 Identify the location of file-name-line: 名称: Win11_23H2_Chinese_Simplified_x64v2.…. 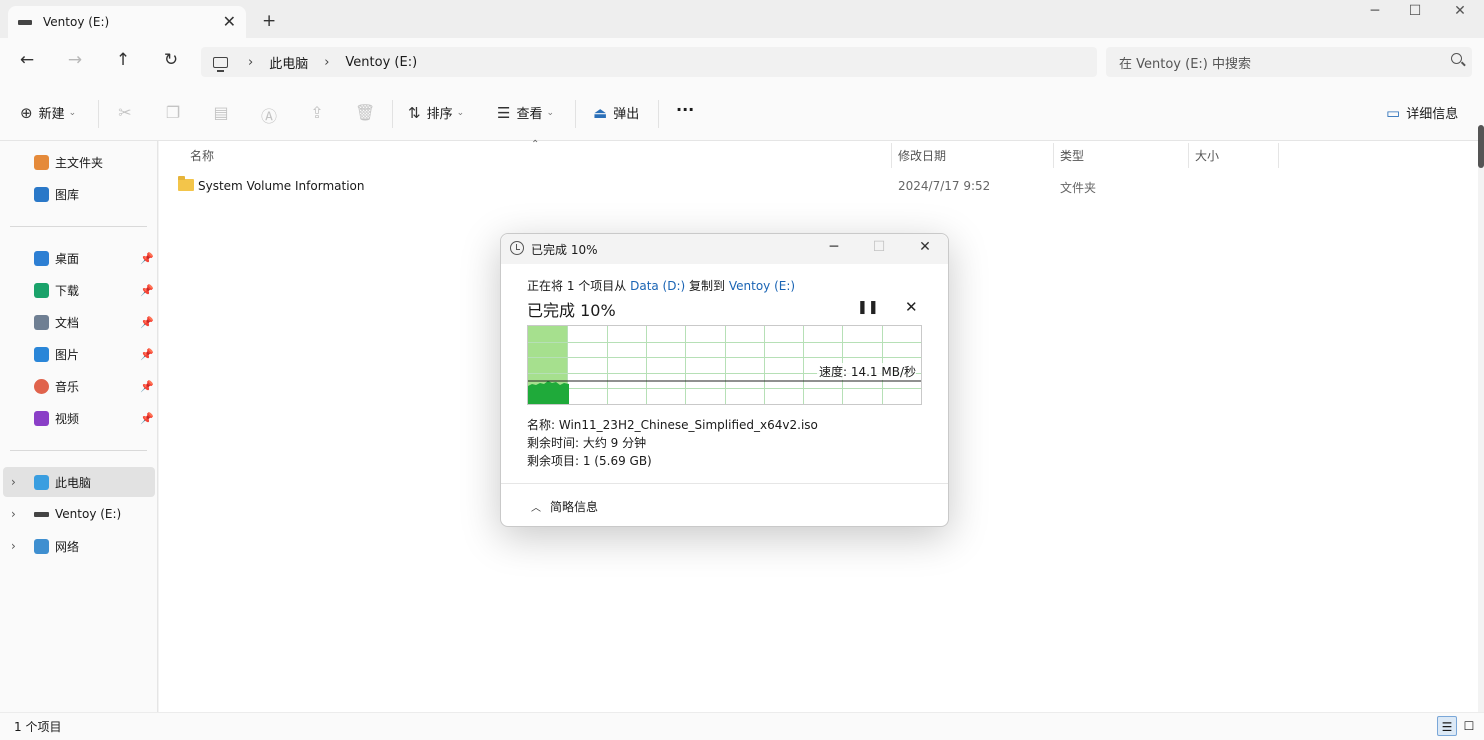
(672, 425).